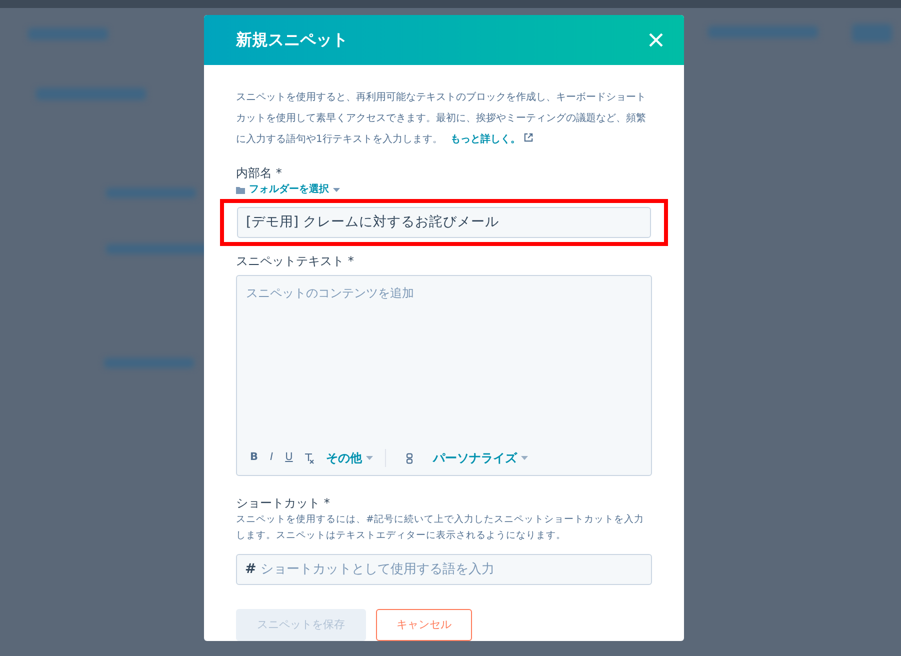  What do you see at coordinates (254, 458) in the screenshot?
I see `bold-button: B` at bounding box center [254, 458].